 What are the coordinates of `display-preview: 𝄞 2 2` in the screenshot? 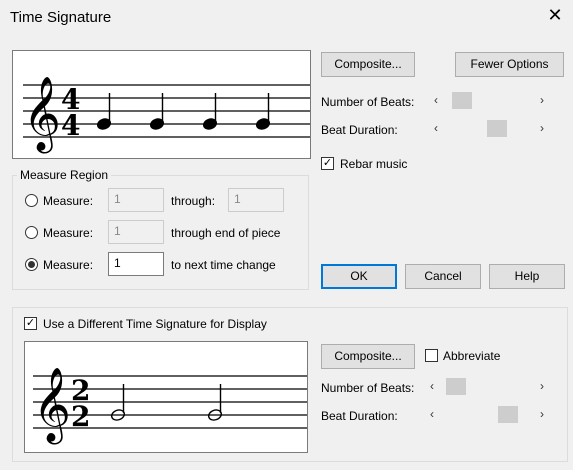 It's located at (166, 397).